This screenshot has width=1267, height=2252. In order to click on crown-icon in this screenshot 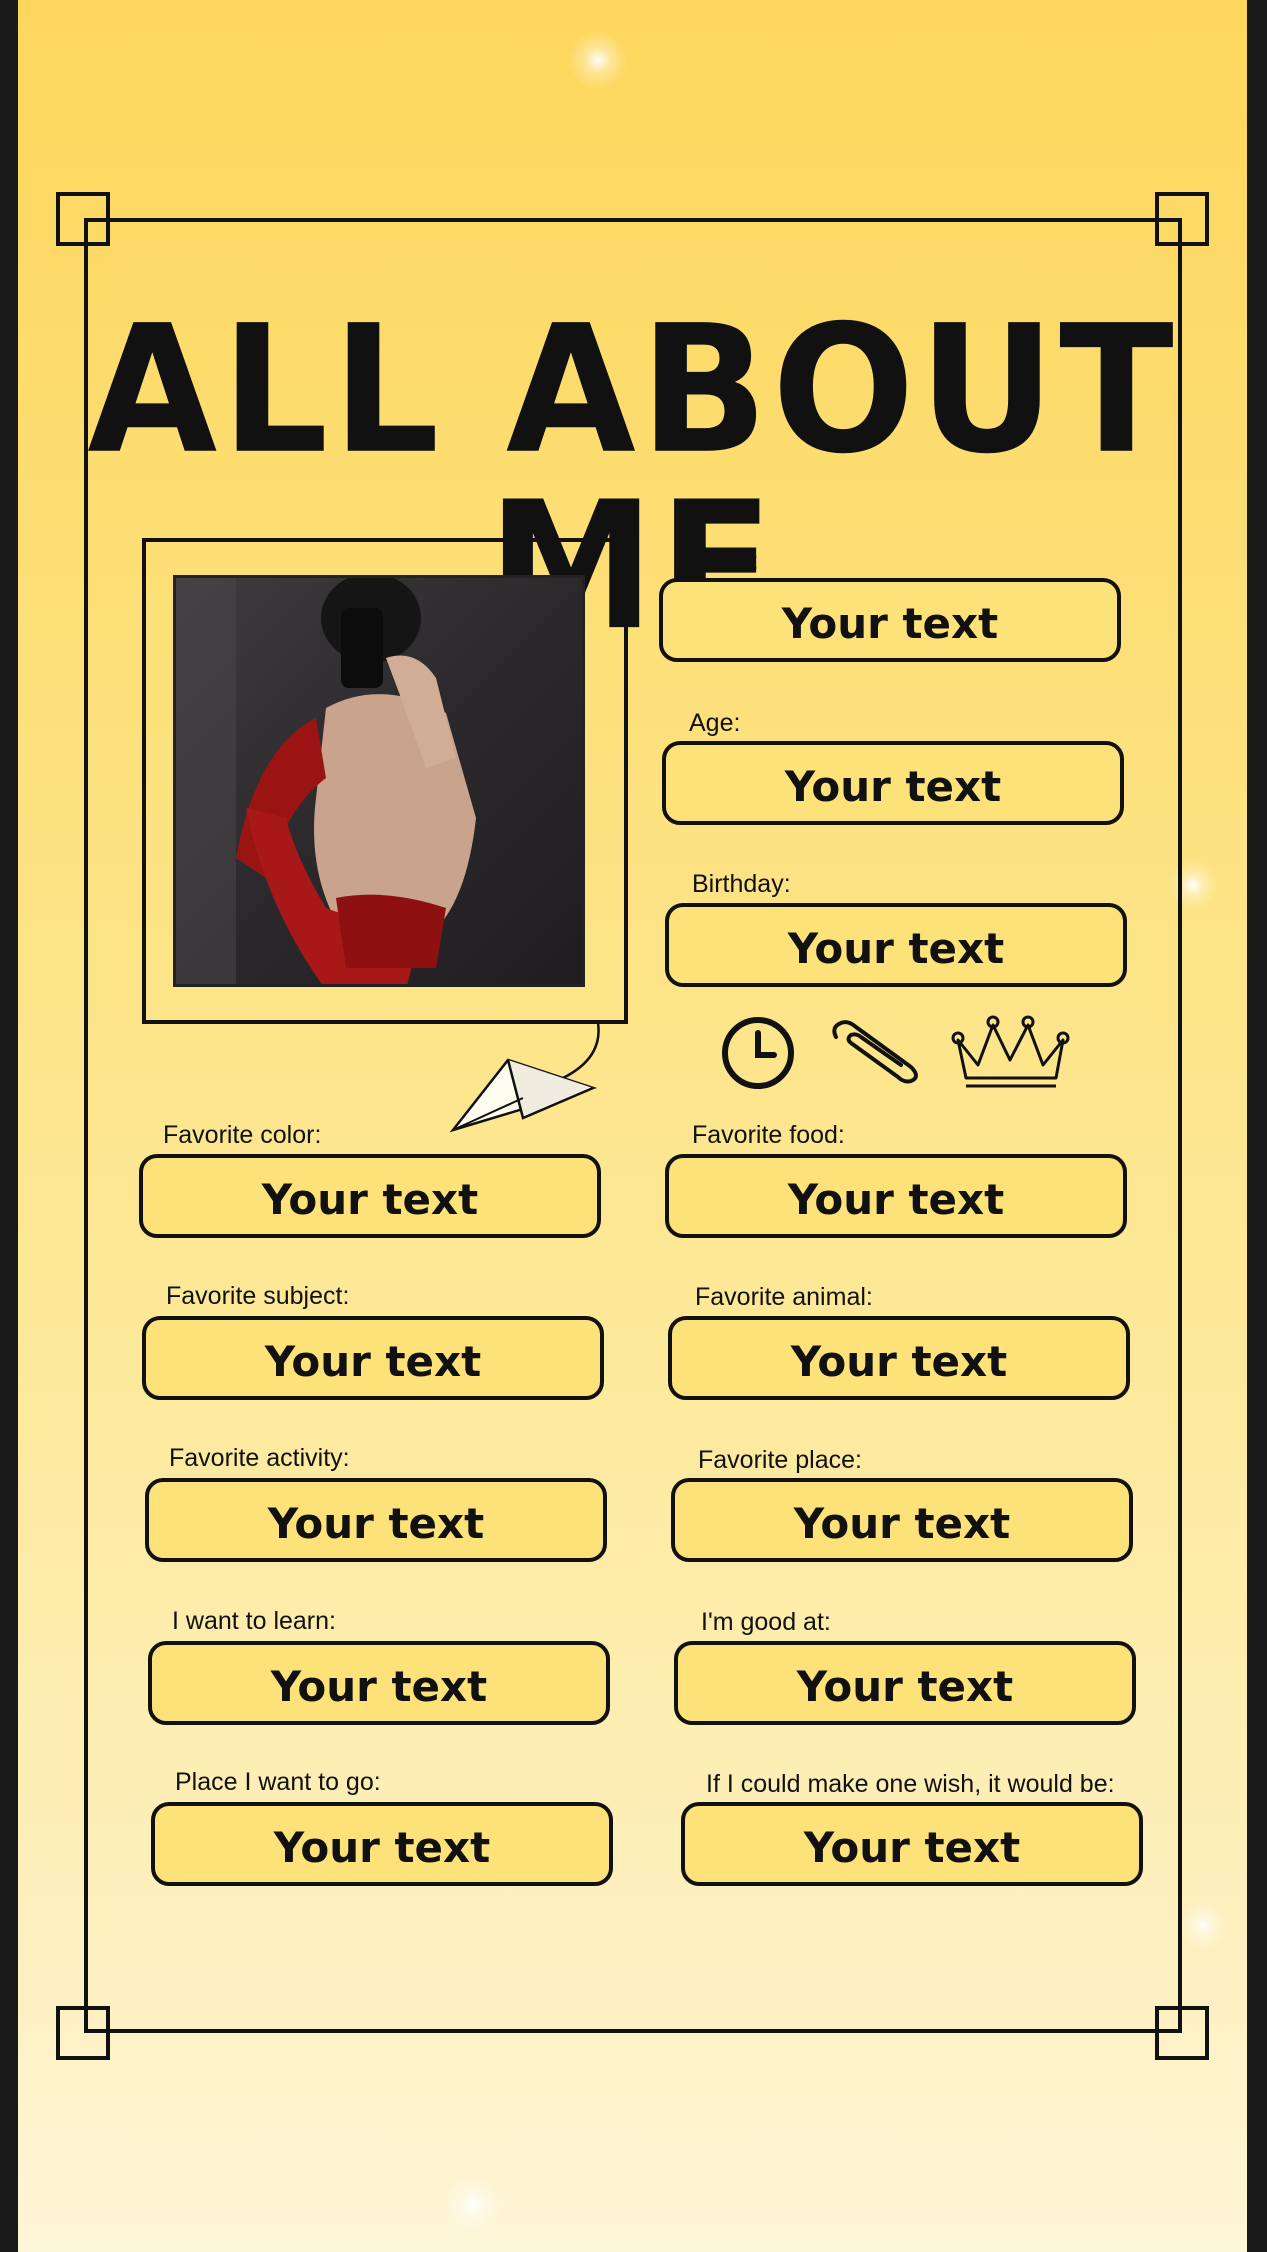, I will do `click(1010, 1051)`.